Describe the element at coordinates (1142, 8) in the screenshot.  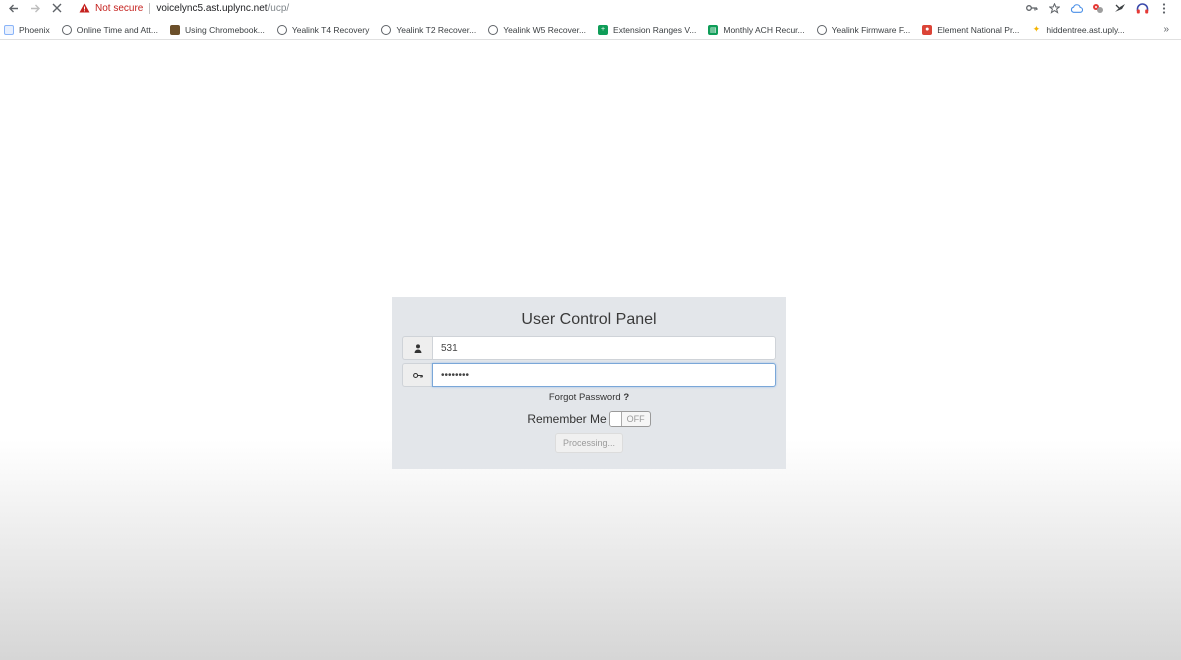
I see `headset-icon` at that location.